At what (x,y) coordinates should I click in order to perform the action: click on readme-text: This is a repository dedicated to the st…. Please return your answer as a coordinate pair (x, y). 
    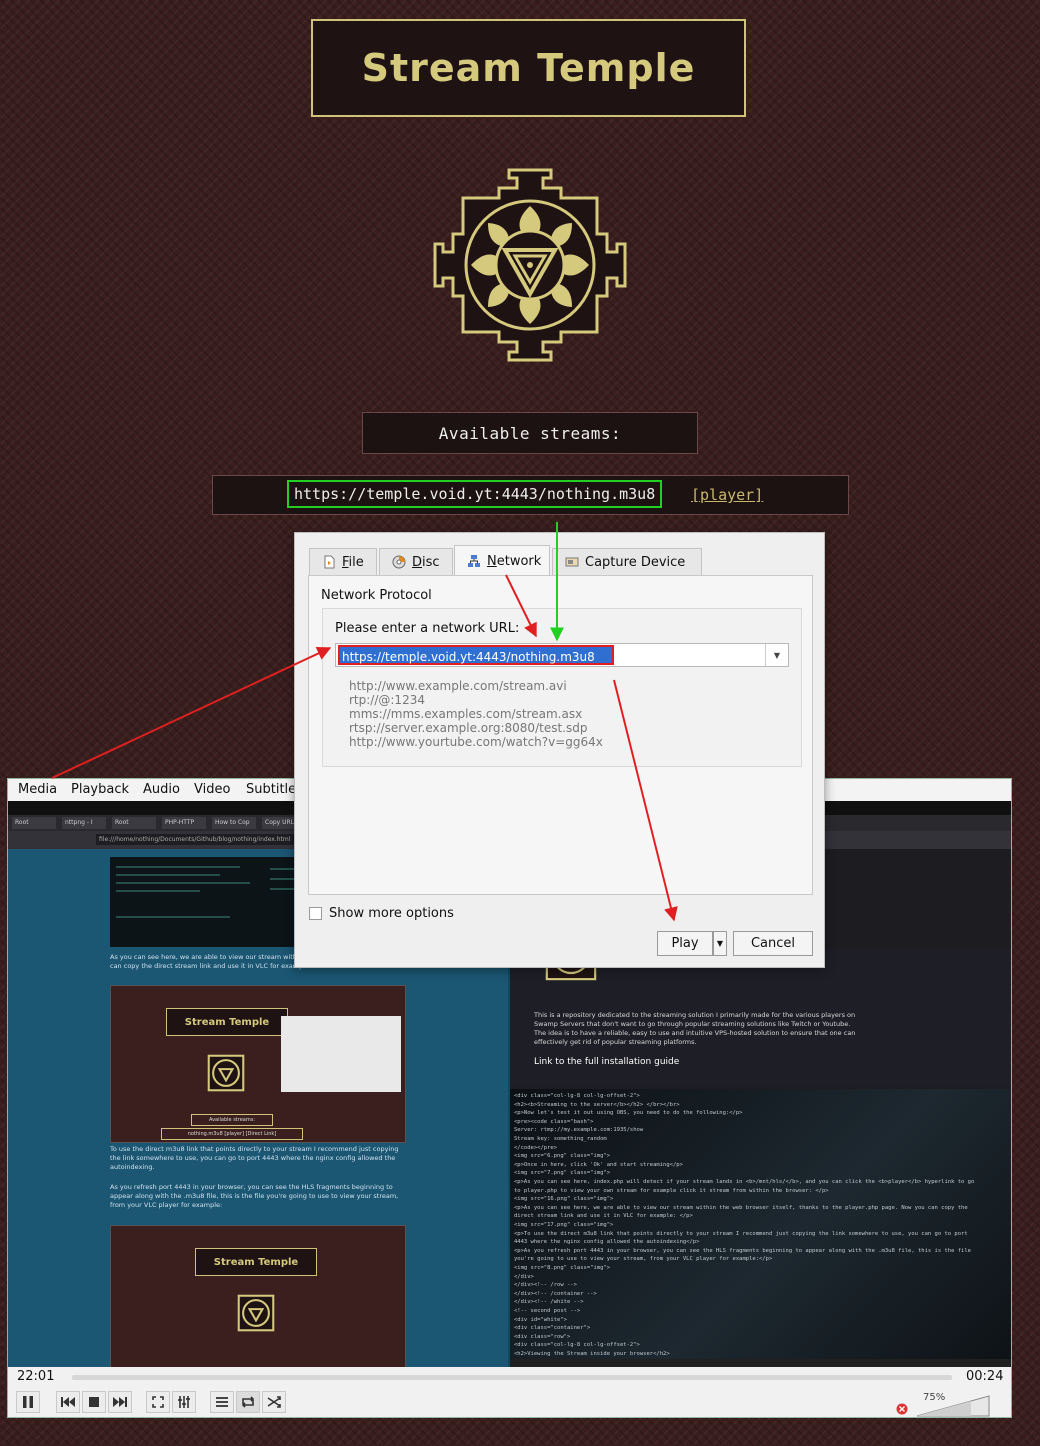
    Looking at the image, I should click on (695, 1028).